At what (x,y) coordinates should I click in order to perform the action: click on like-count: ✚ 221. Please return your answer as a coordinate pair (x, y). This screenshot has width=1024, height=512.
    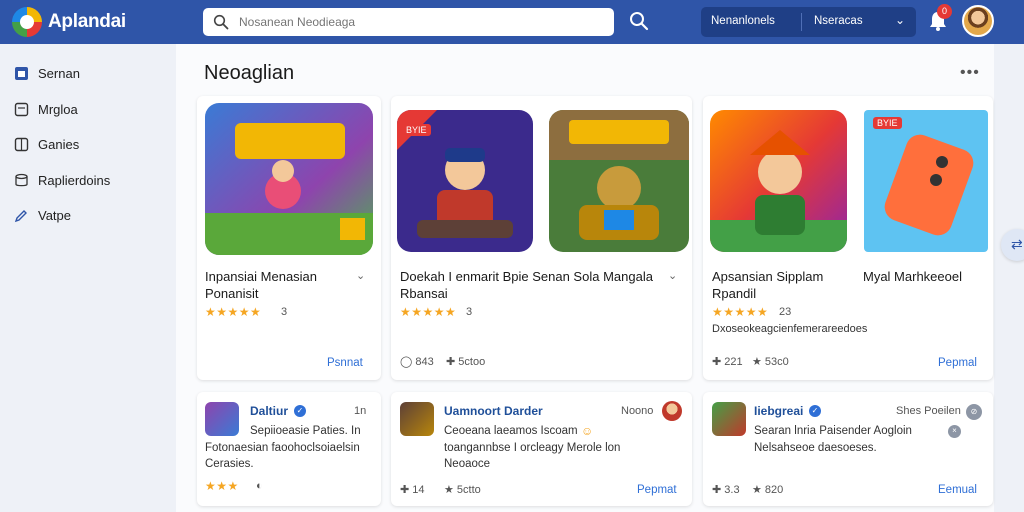
    Looking at the image, I should click on (727, 362).